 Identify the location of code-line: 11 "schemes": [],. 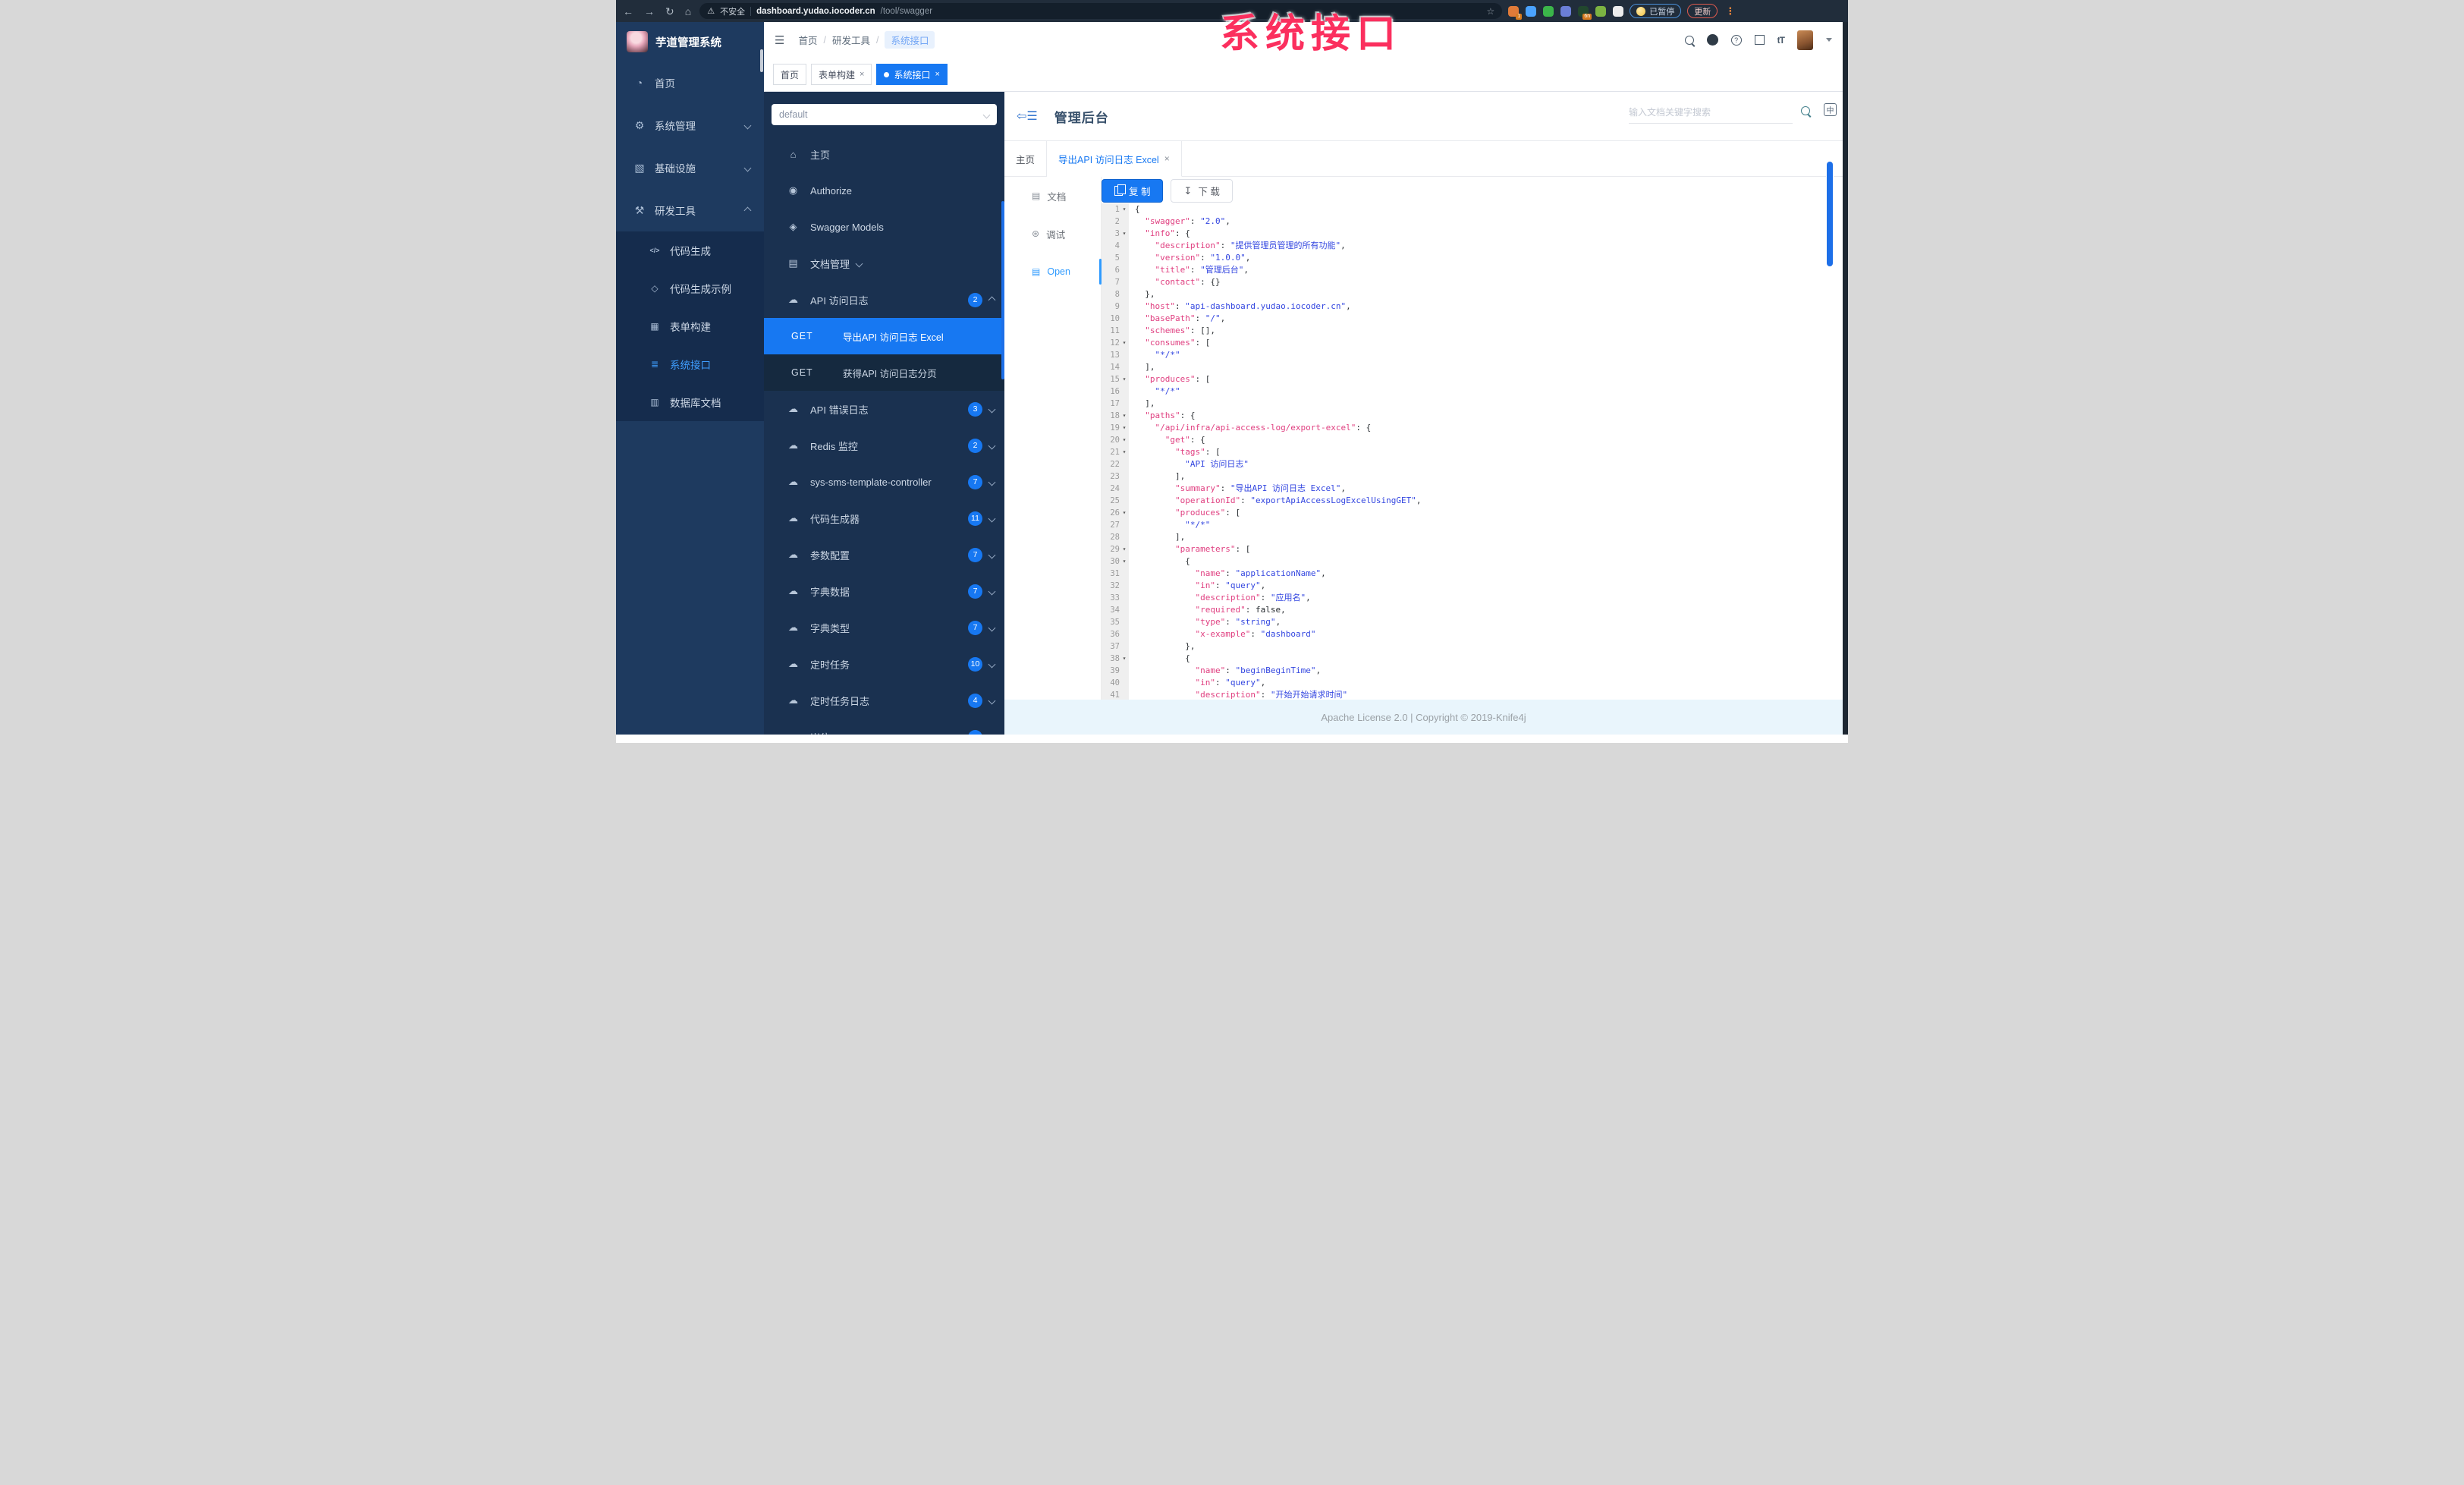
(1467, 331).